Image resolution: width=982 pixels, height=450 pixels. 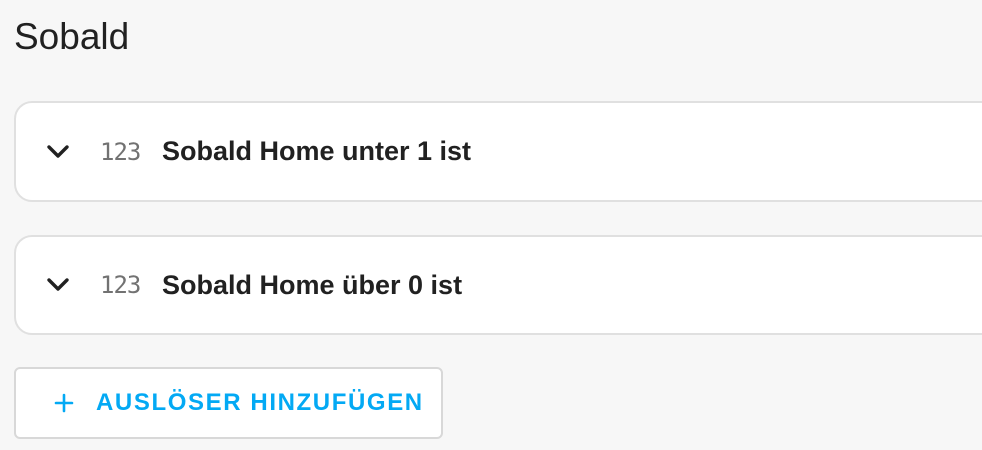 What do you see at coordinates (72, 36) in the screenshot?
I see `section-title: Sobald` at bounding box center [72, 36].